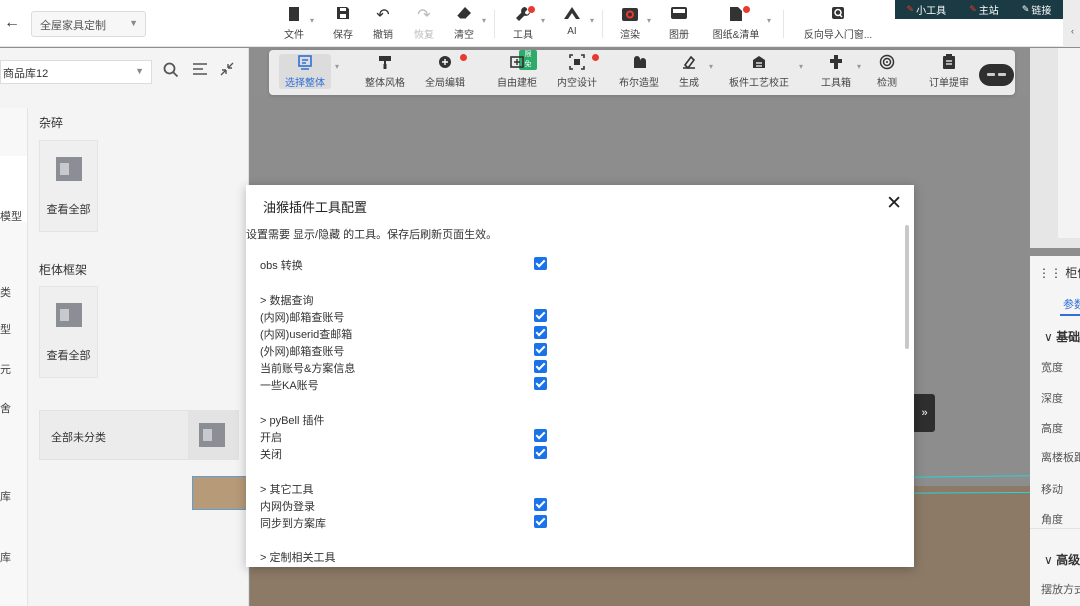  I want to click on card-label: 全部未分类, so click(78, 438).